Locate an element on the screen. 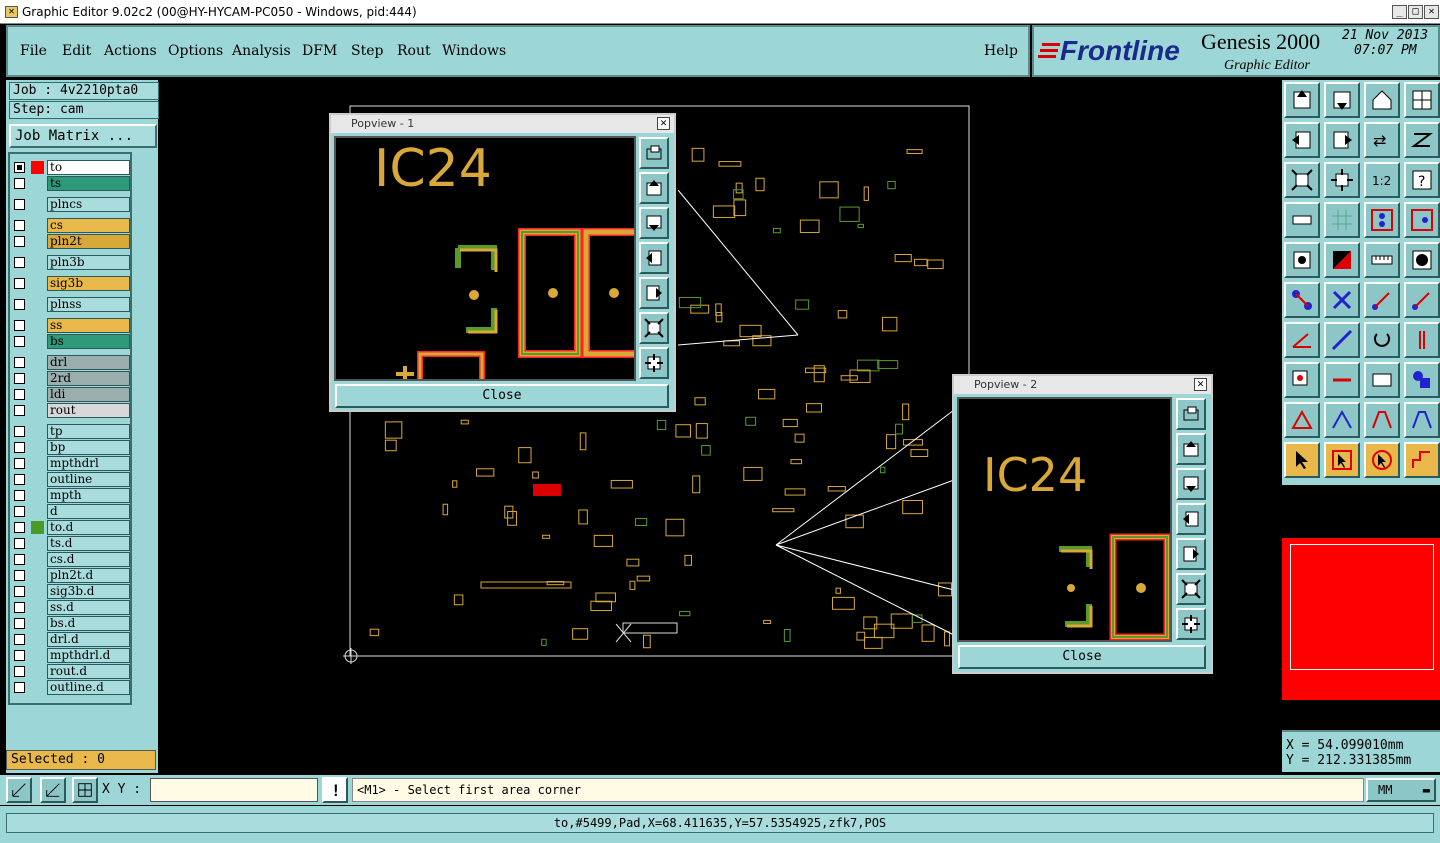 The image size is (1440, 843). help-icon: ? is located at coordinates (1422, 180).